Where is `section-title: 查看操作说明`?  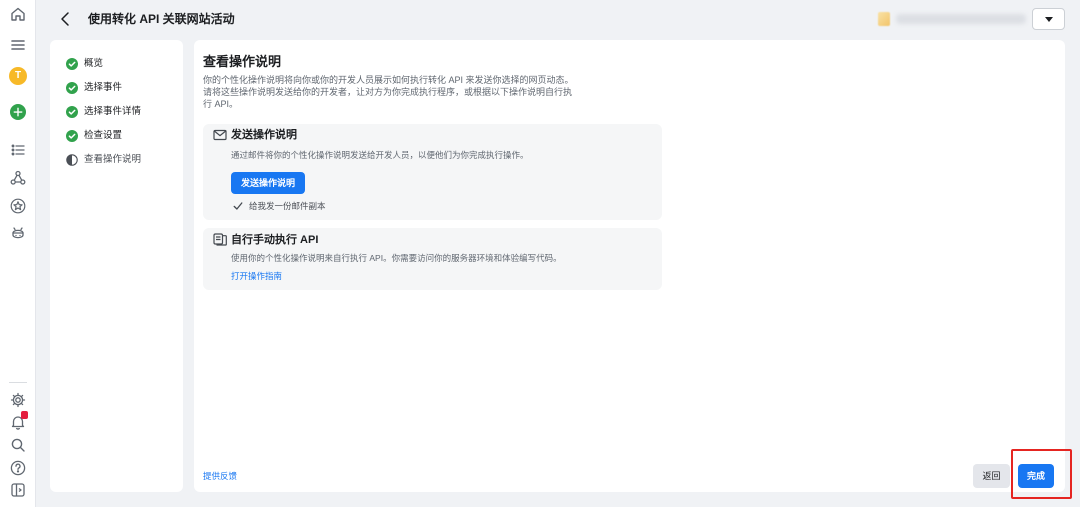
section-title: 查看操作说明 is located at coordinates (242, 61).